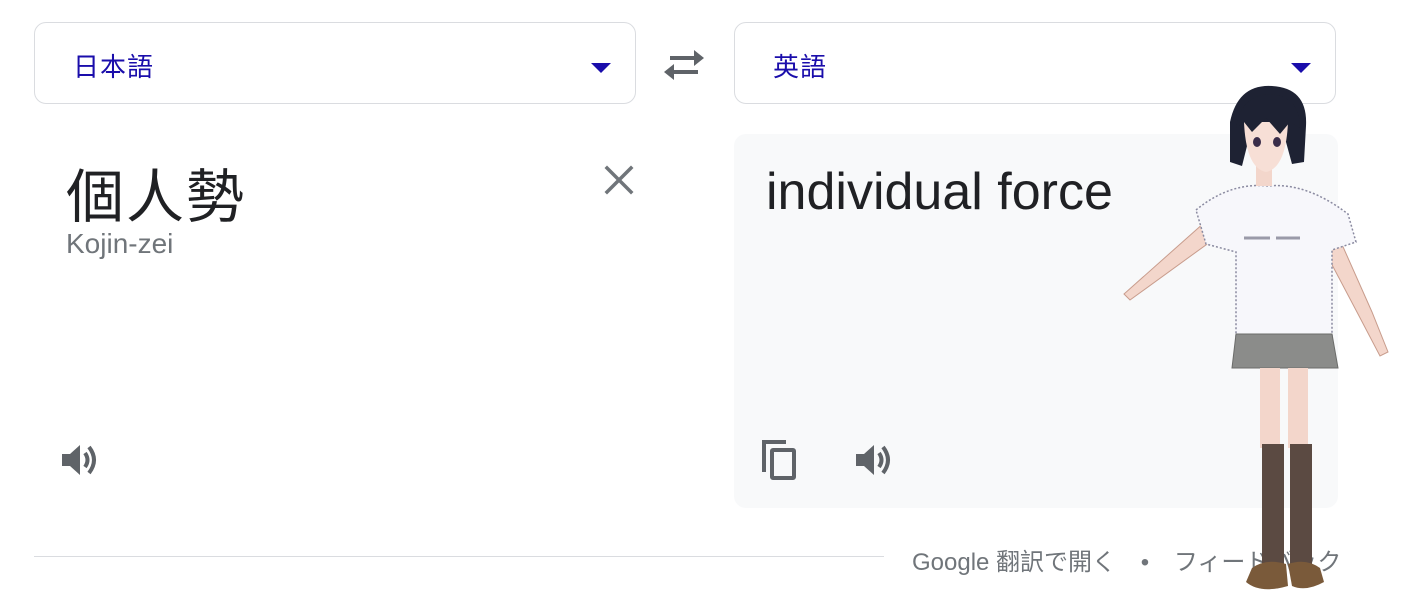  I want to click on copy-translation-button, so click(780, 460).